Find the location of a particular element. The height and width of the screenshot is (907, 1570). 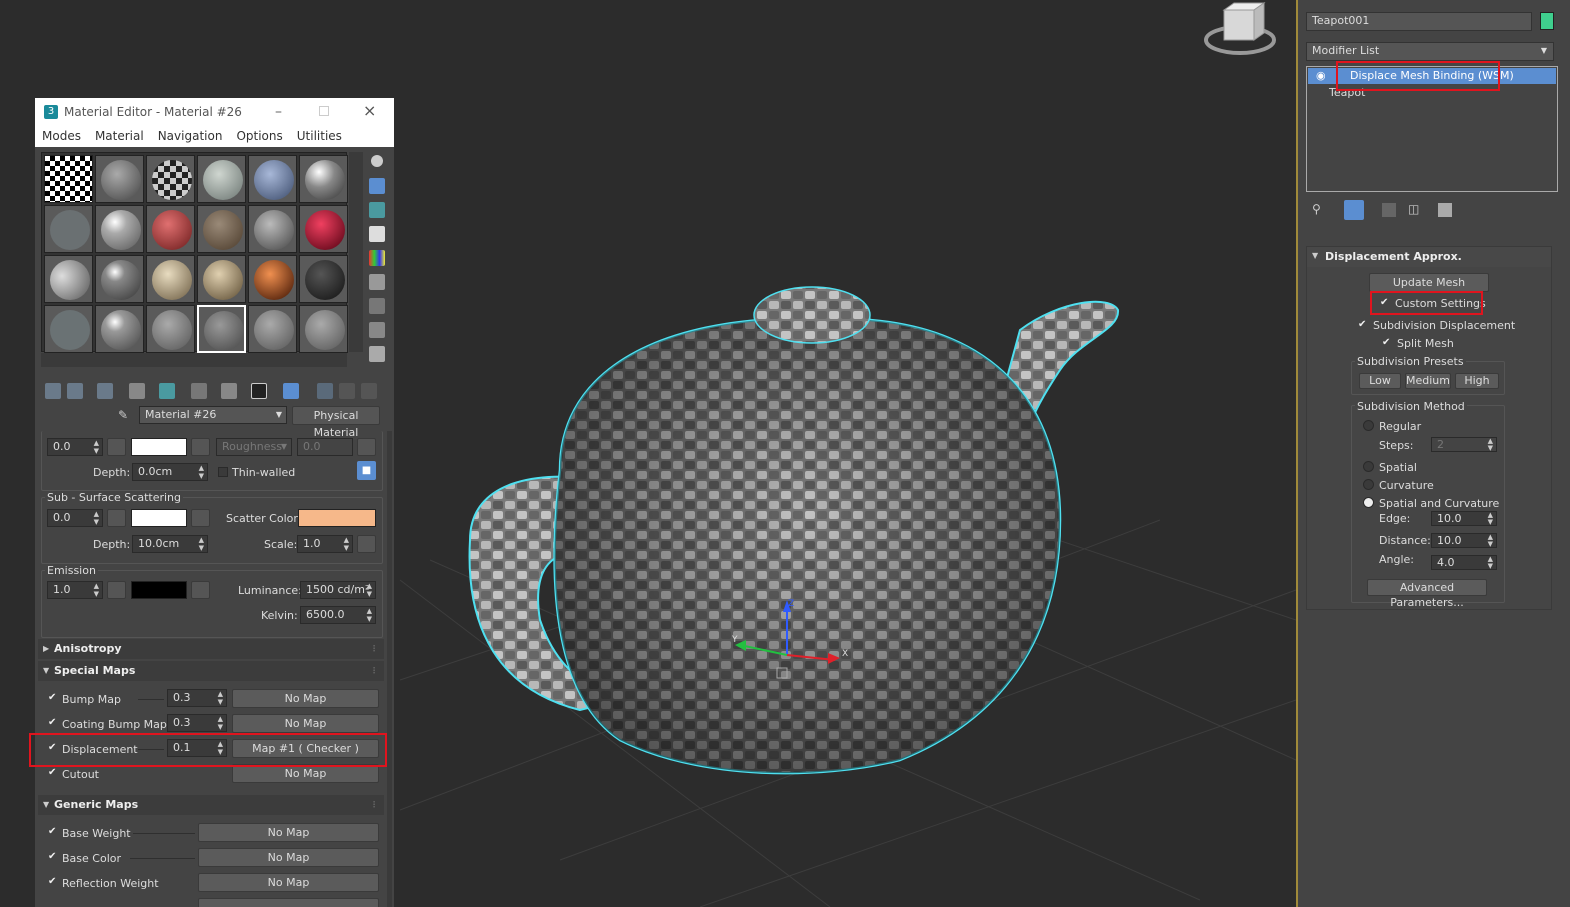

top-value-spinner: 0.0 ▲ ▼ is located at coordinates (75, 447).